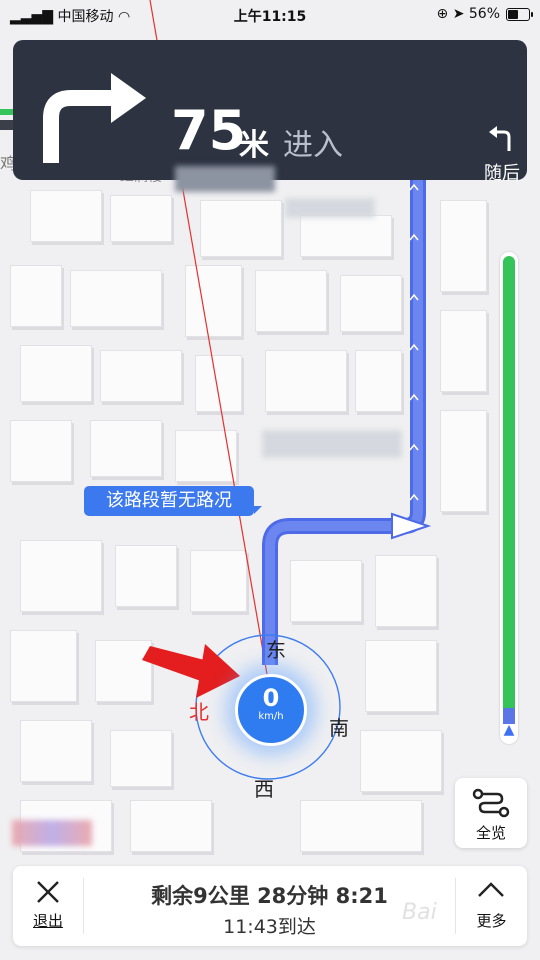 The width and height of the screenshot is (540, 960). What do you see at coordinates (509, 730) in the screenshot?
I see `current-position-arrow-icon: ▲` at bounding box center [509, 730].